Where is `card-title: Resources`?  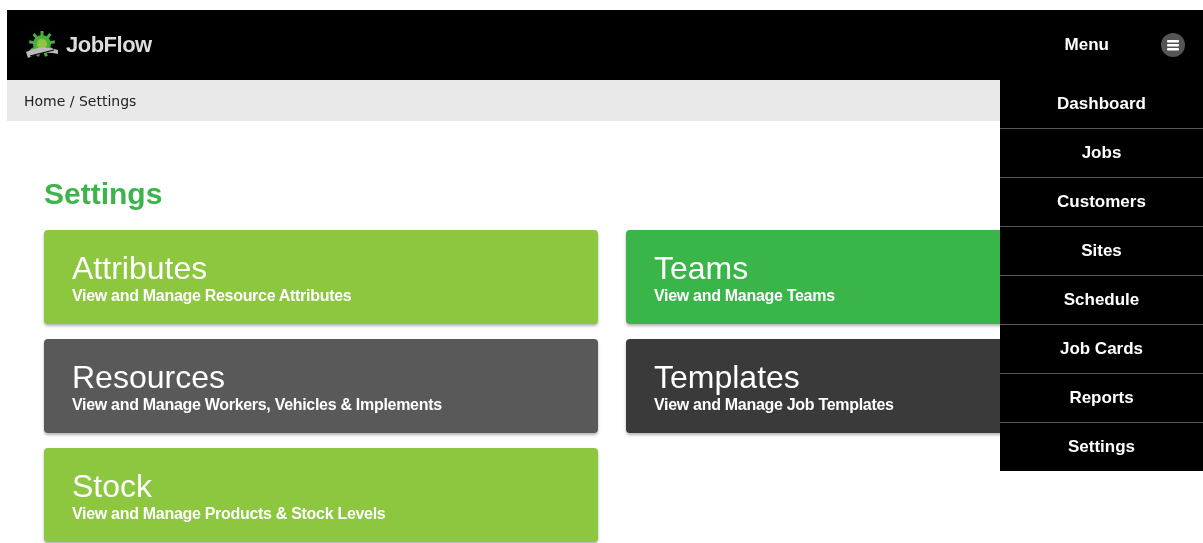
card-title: Resources is located at coordinates (148, 377).